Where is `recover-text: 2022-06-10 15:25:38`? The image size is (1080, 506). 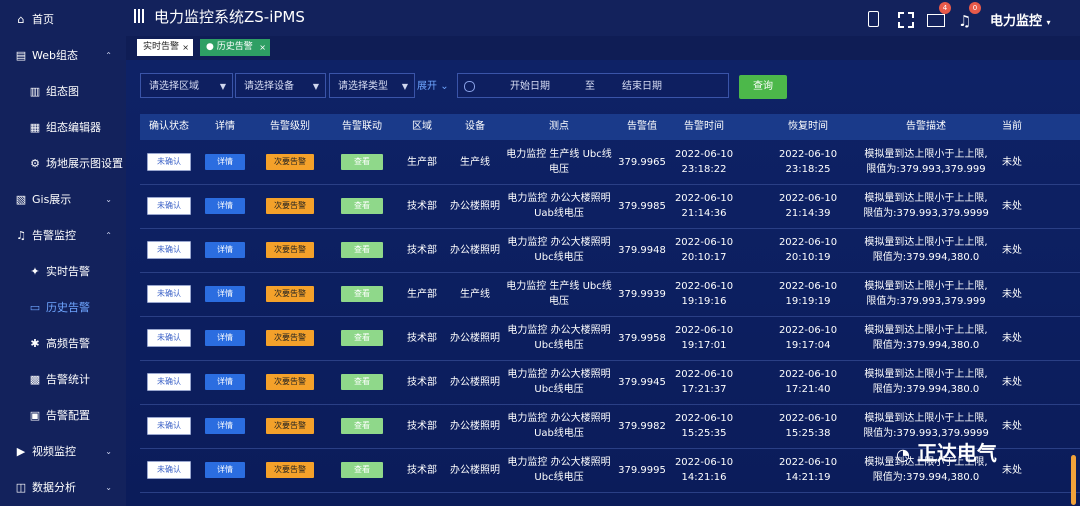 recover-text: 2022-06-10 15:25:38 is located at coordinates (808, 426).